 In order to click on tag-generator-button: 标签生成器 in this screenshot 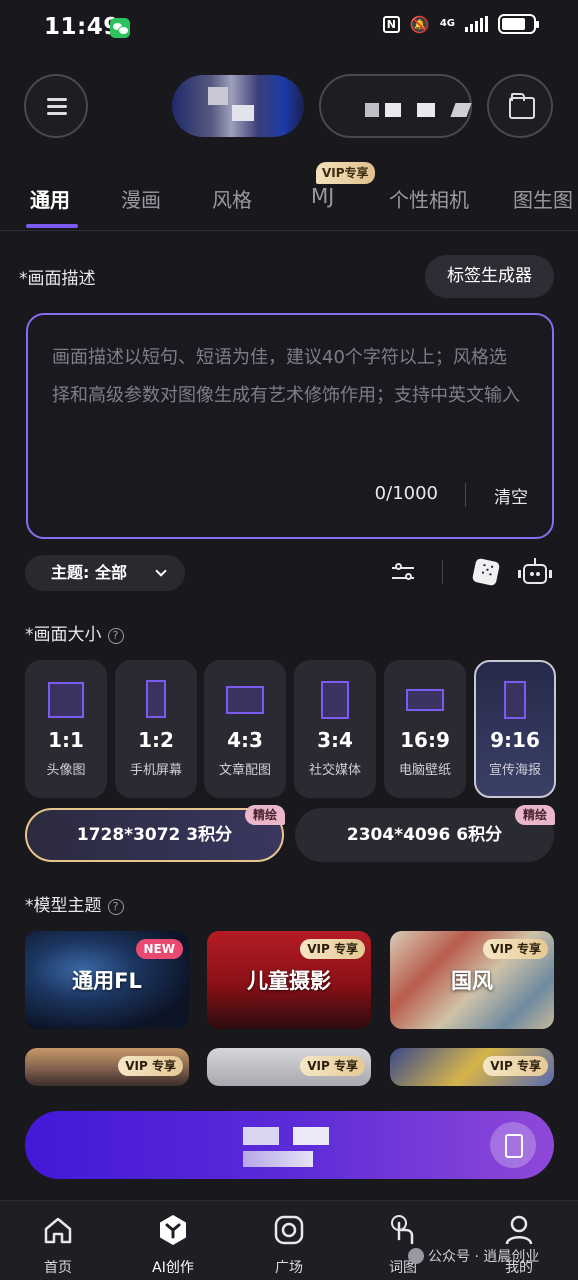, I will do `click(489, 276)`.